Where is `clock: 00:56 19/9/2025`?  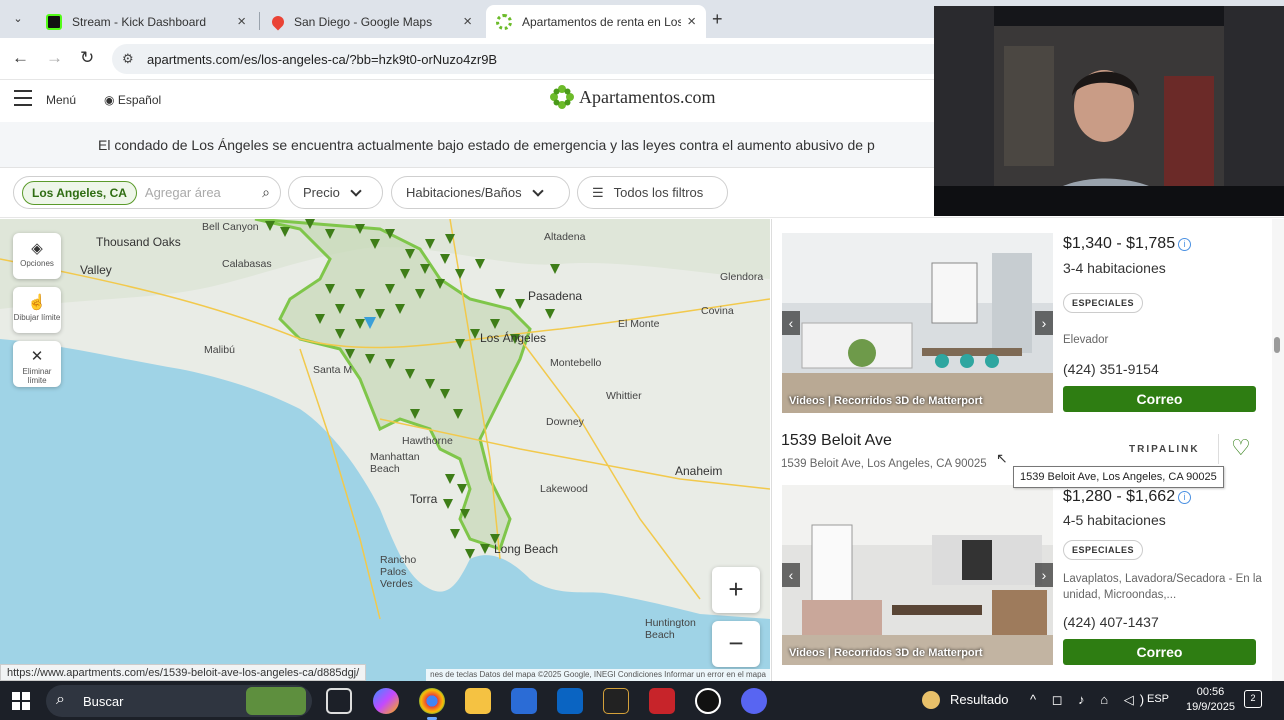
clock: 00:56 19/9/2025 is located at coordinates (1210, 700).